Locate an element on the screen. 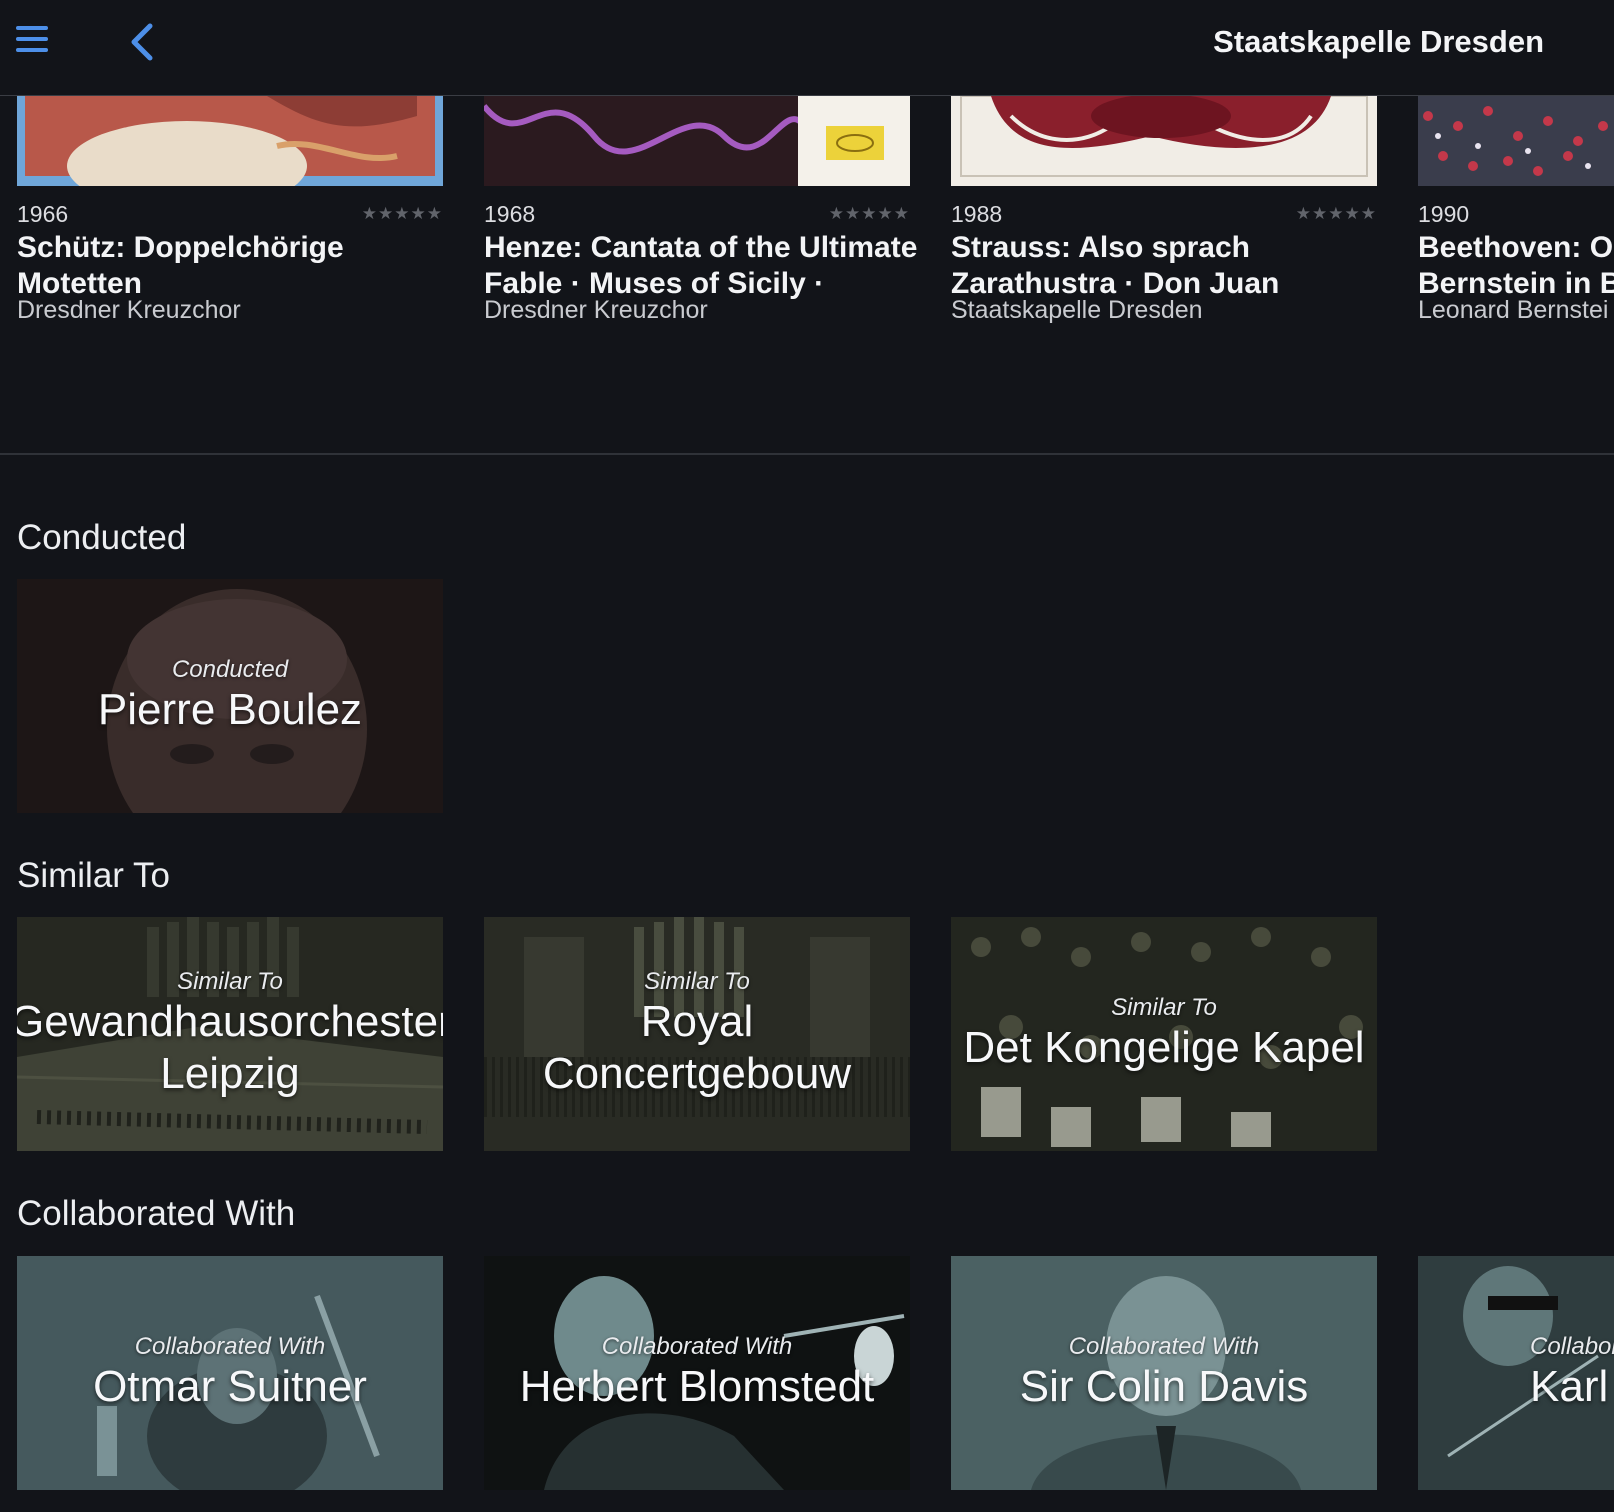  page-title: Staatskapelle Dresden is located at coordinates (1378, 41).